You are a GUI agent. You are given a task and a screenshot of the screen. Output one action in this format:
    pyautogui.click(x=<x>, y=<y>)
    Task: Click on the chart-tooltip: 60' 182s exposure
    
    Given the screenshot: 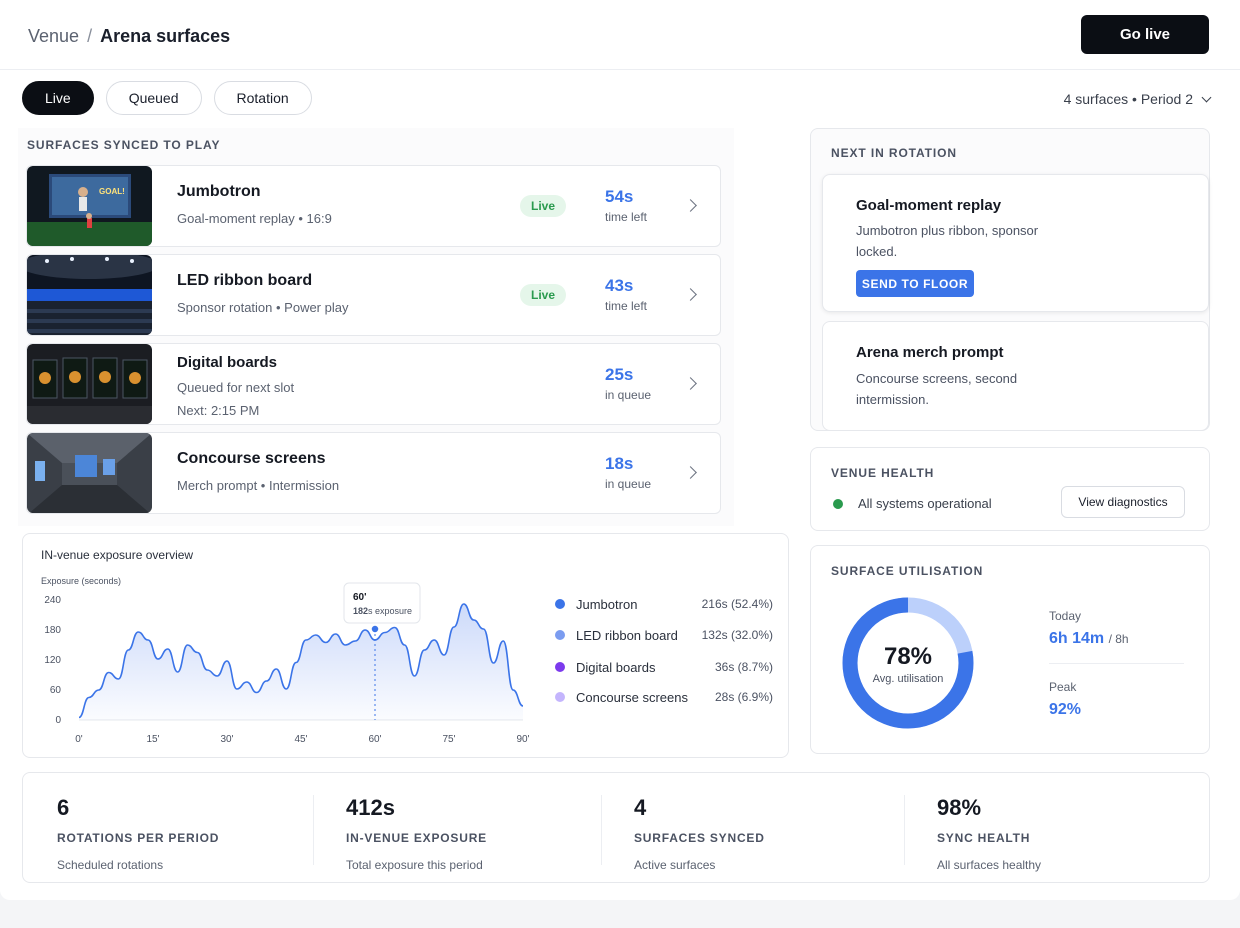 What is the action you would take?
    pyautogui.click(x=382, y=603)
    